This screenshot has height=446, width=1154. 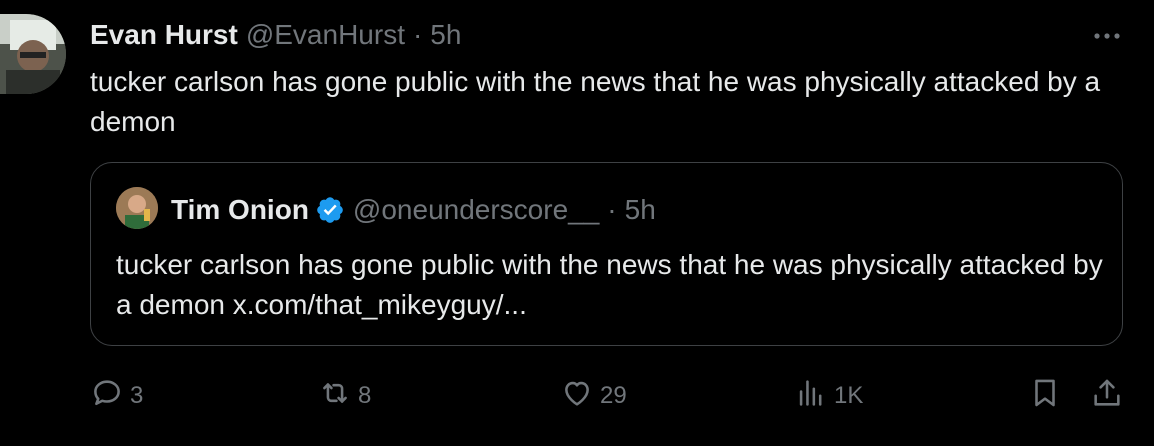 I want to click on reply-button: 3, so click(x=116, y=396).